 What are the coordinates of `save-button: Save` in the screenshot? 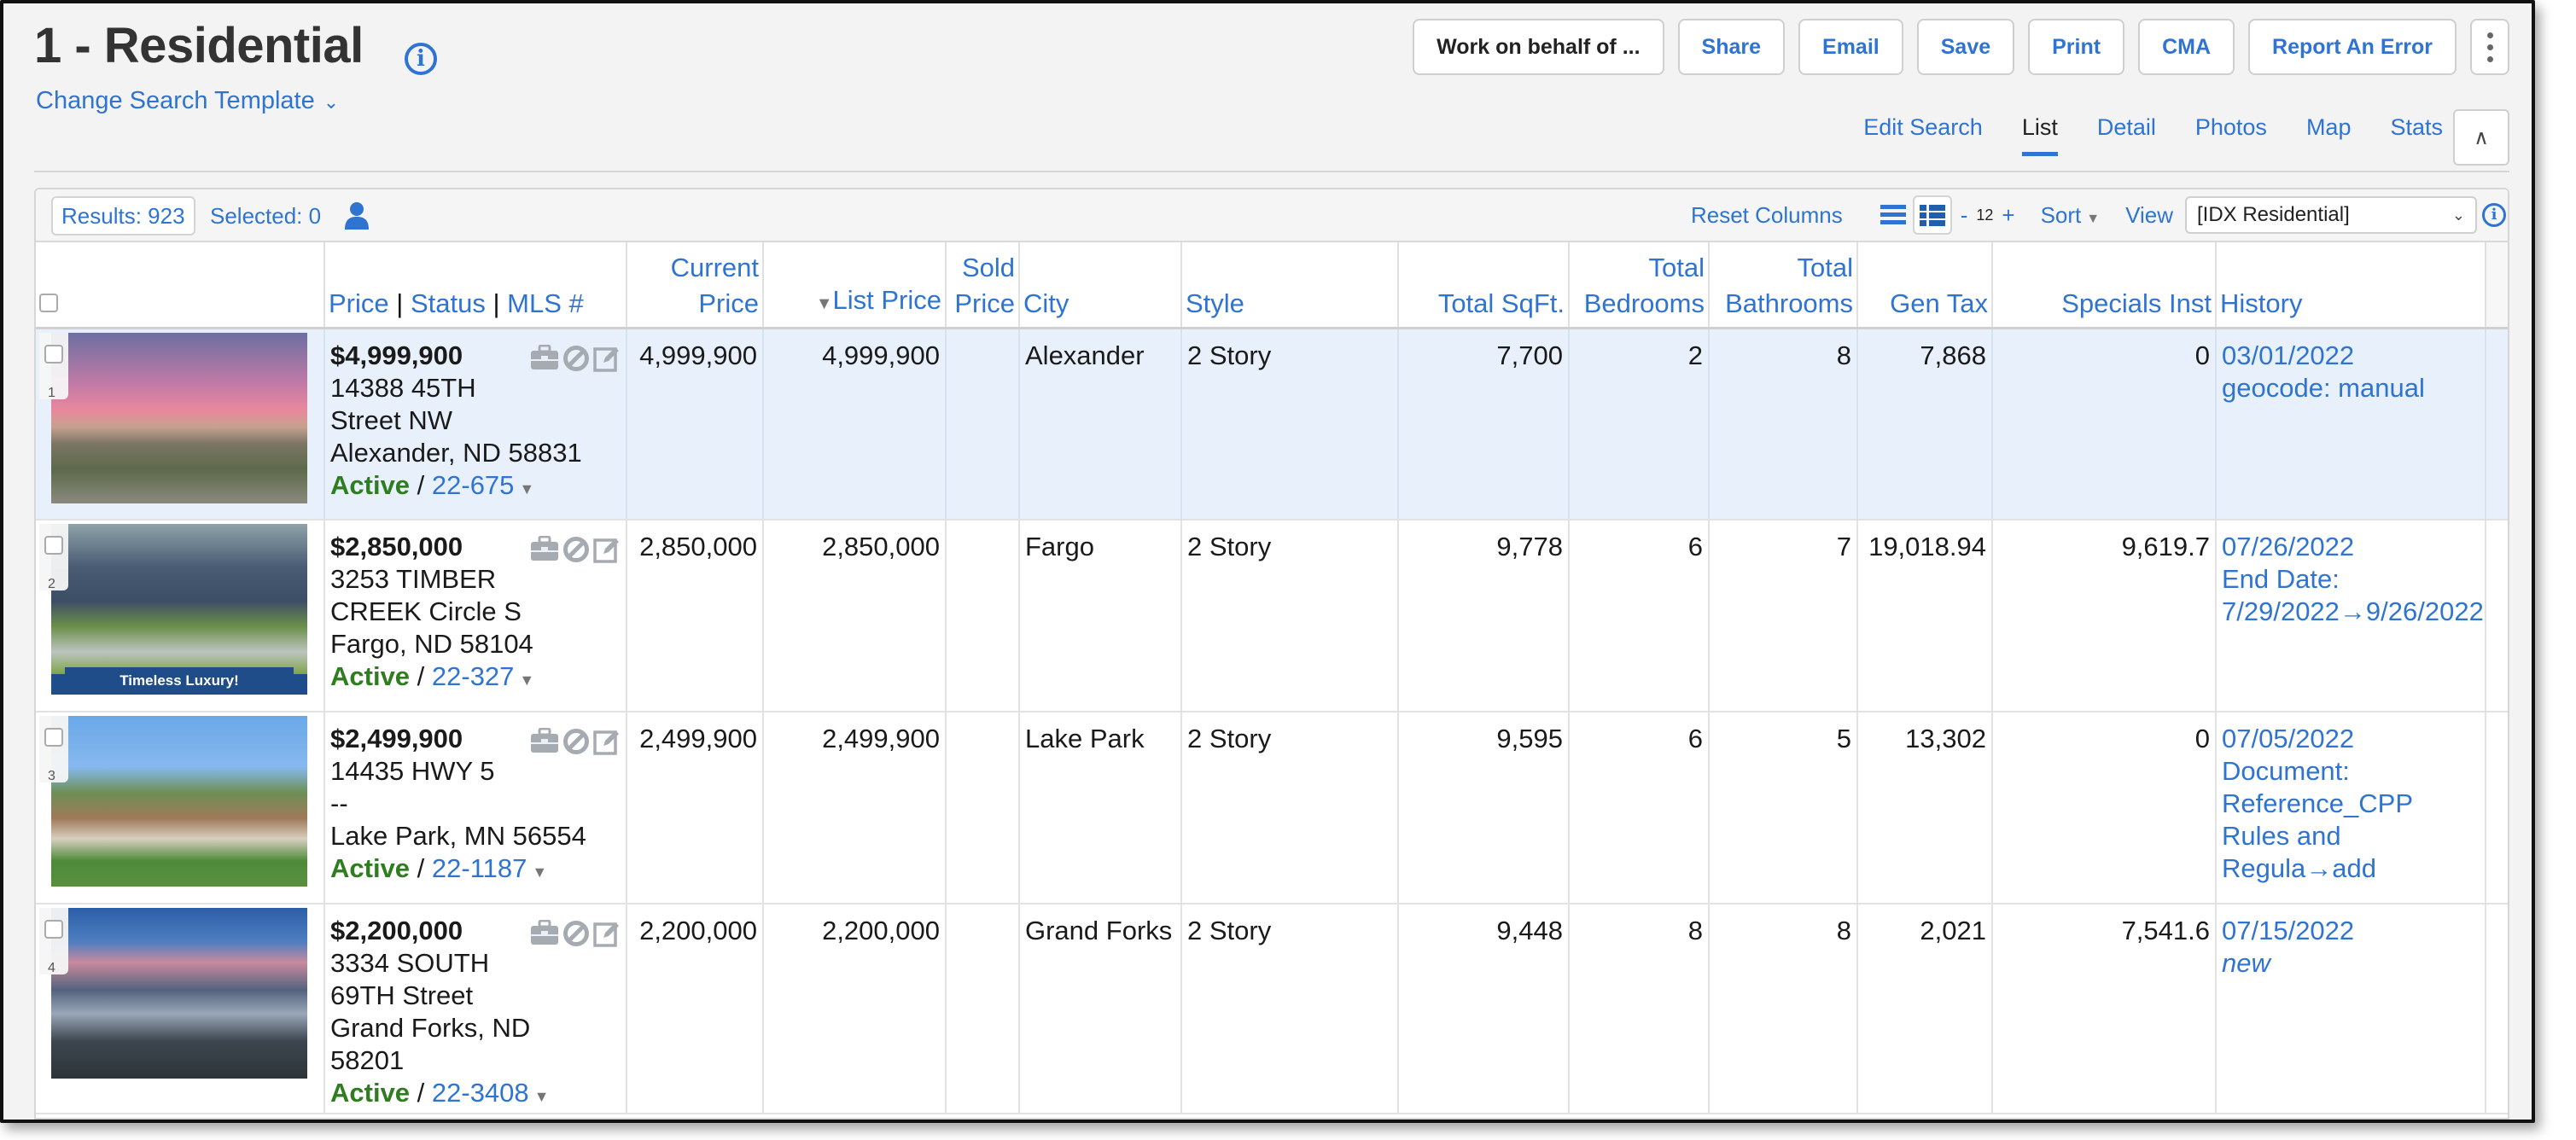 It's located at (1965, 47).